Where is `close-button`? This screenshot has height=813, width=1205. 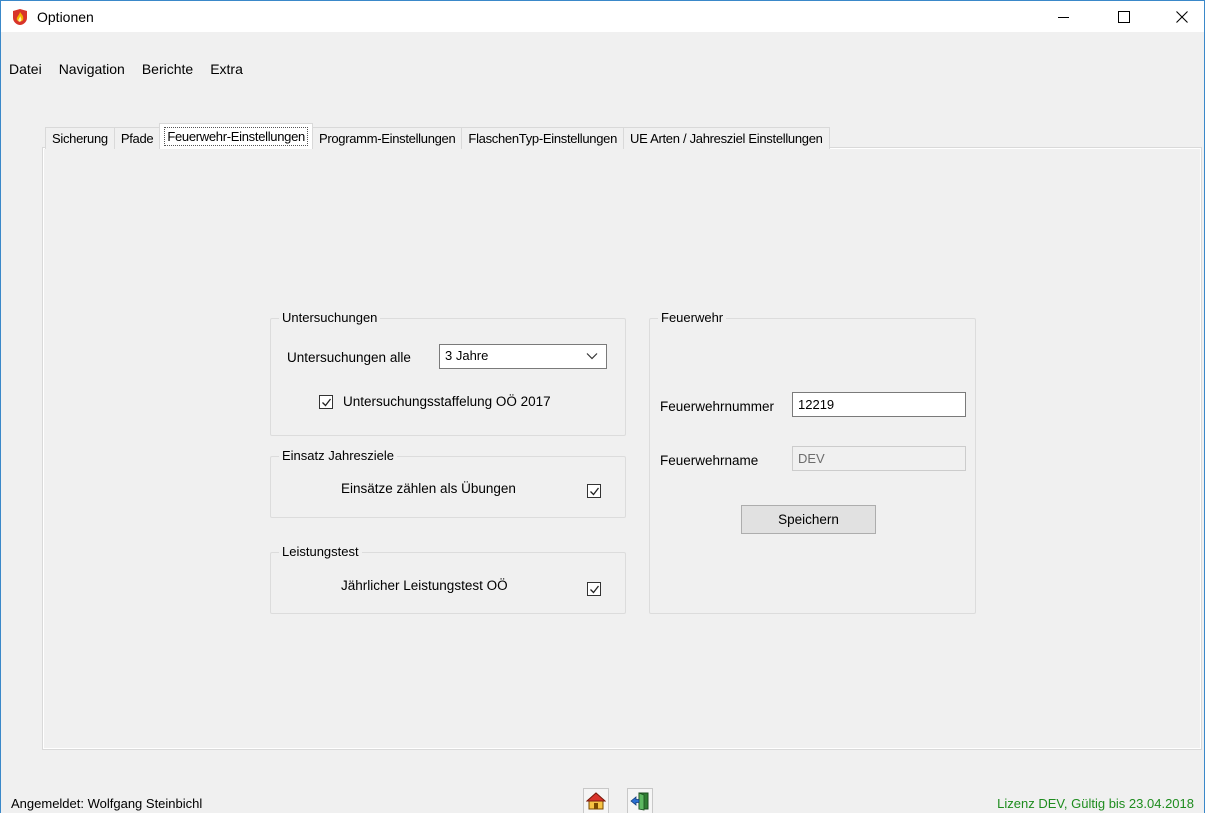 close-button is located at coordinates (1182, 16).